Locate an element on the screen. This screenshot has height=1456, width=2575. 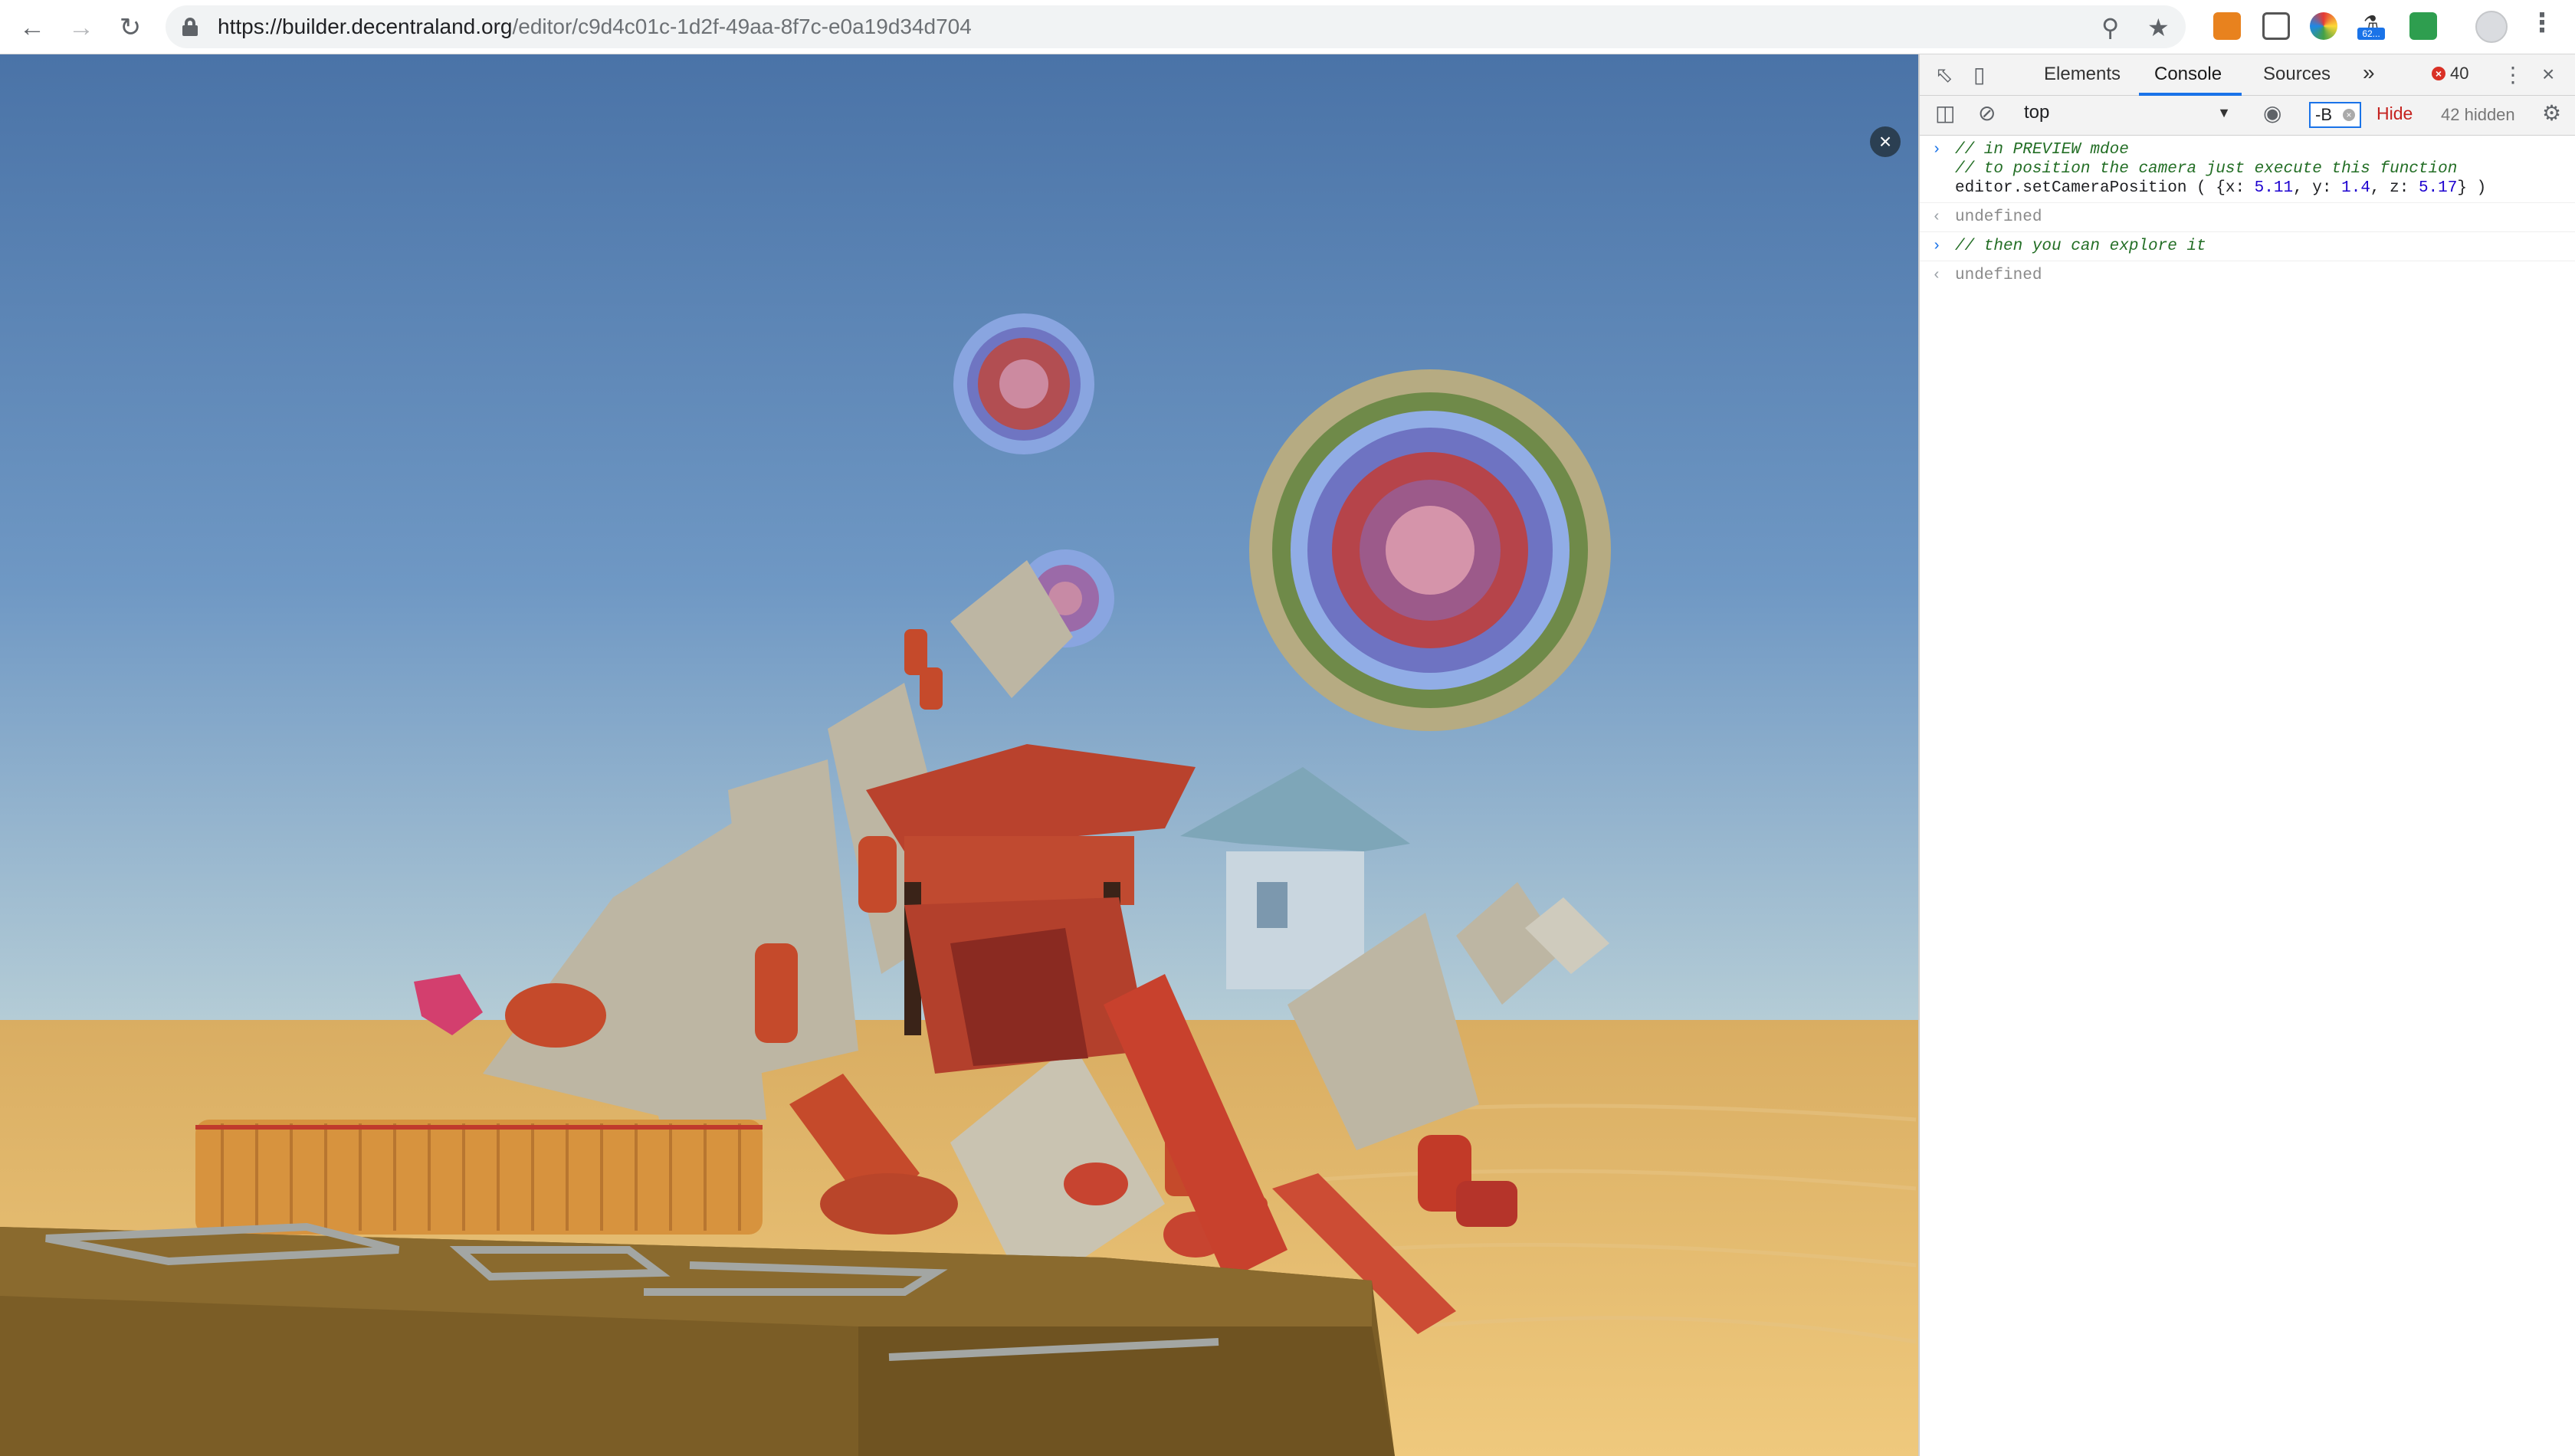
reload-icon: ↻ is located at coordinates (130, 27).